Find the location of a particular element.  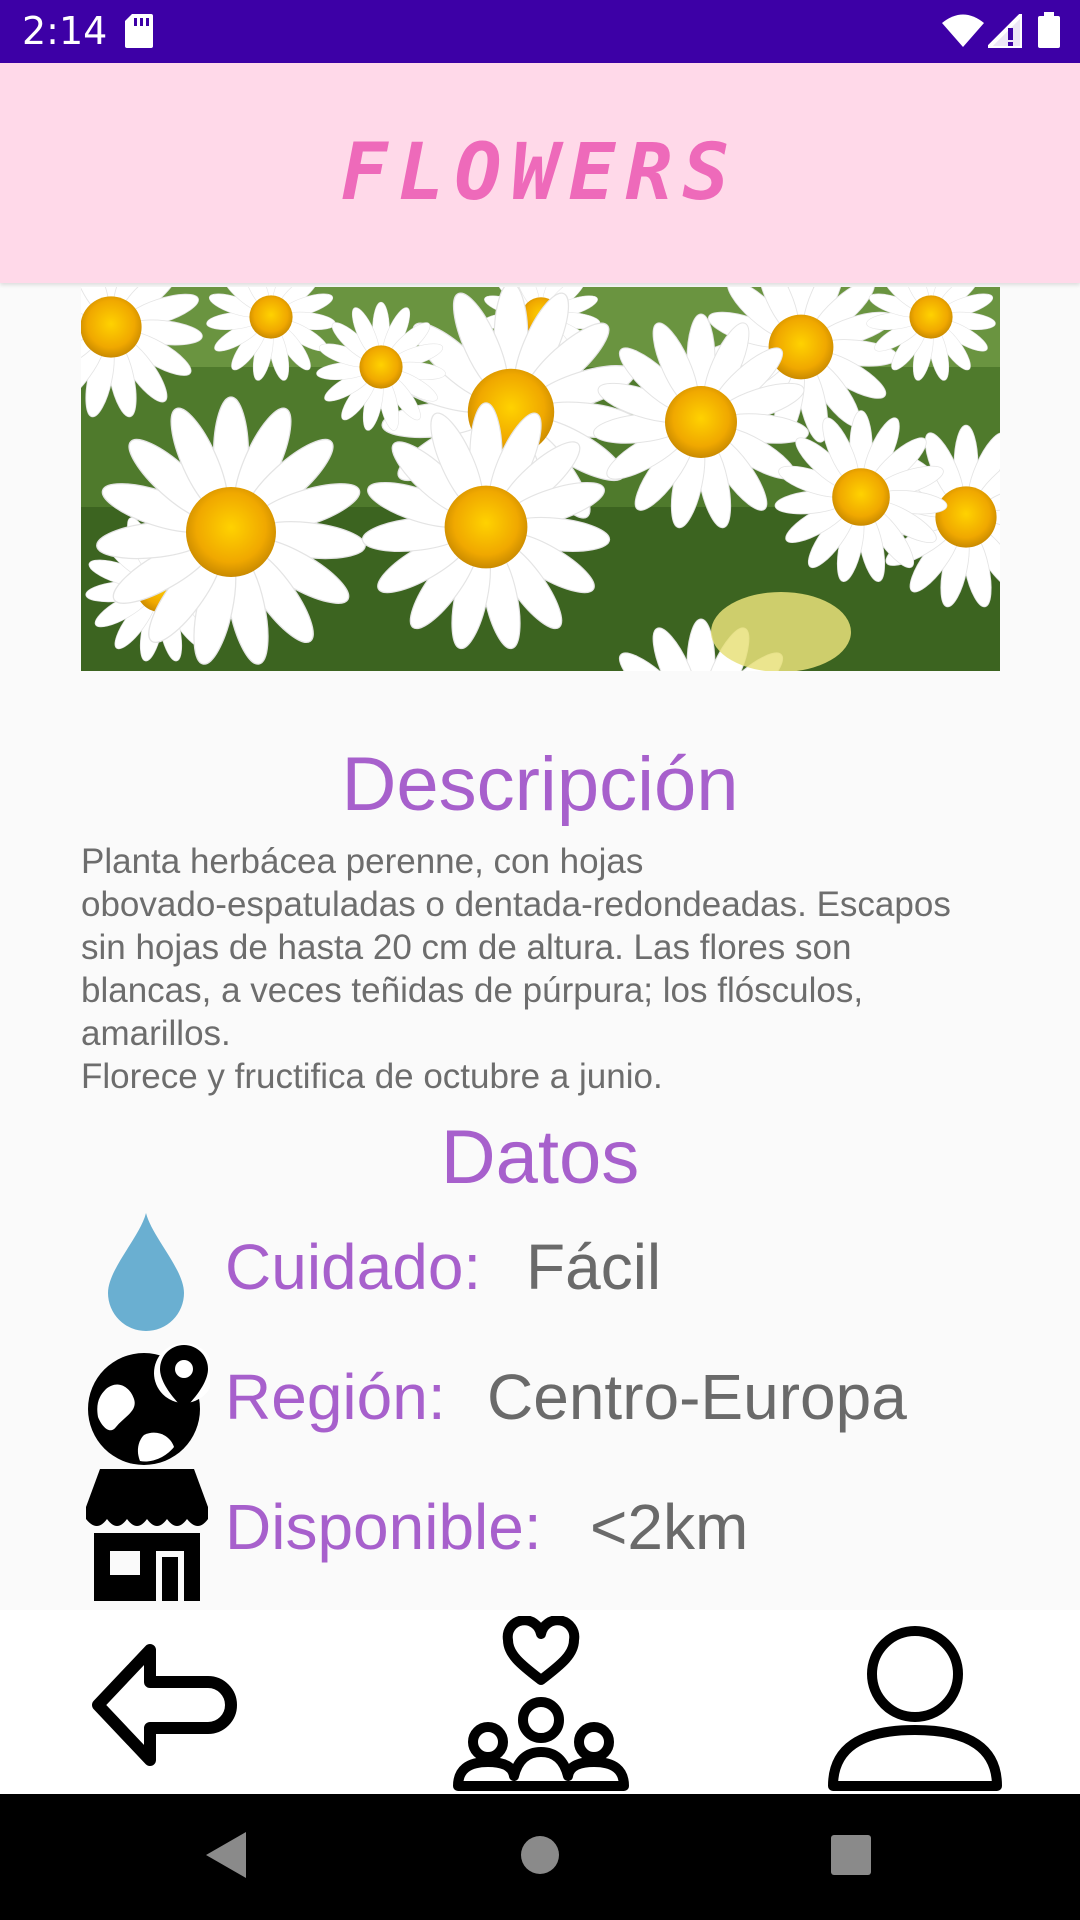

status-time: 2:14 is located at coordinates (65, 31).